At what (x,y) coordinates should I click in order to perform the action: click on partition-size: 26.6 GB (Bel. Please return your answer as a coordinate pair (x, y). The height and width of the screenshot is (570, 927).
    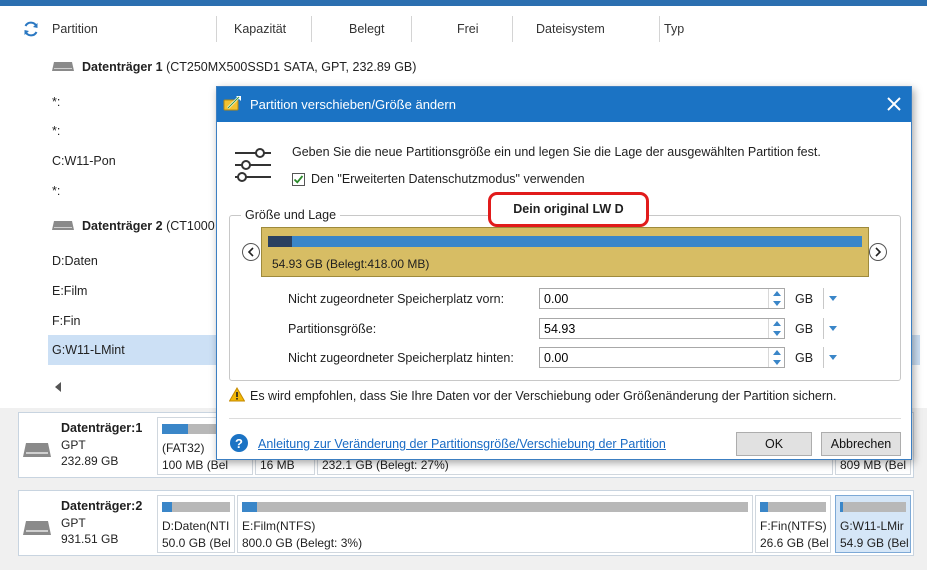
    Looking at the image, I should click on (794, 543).